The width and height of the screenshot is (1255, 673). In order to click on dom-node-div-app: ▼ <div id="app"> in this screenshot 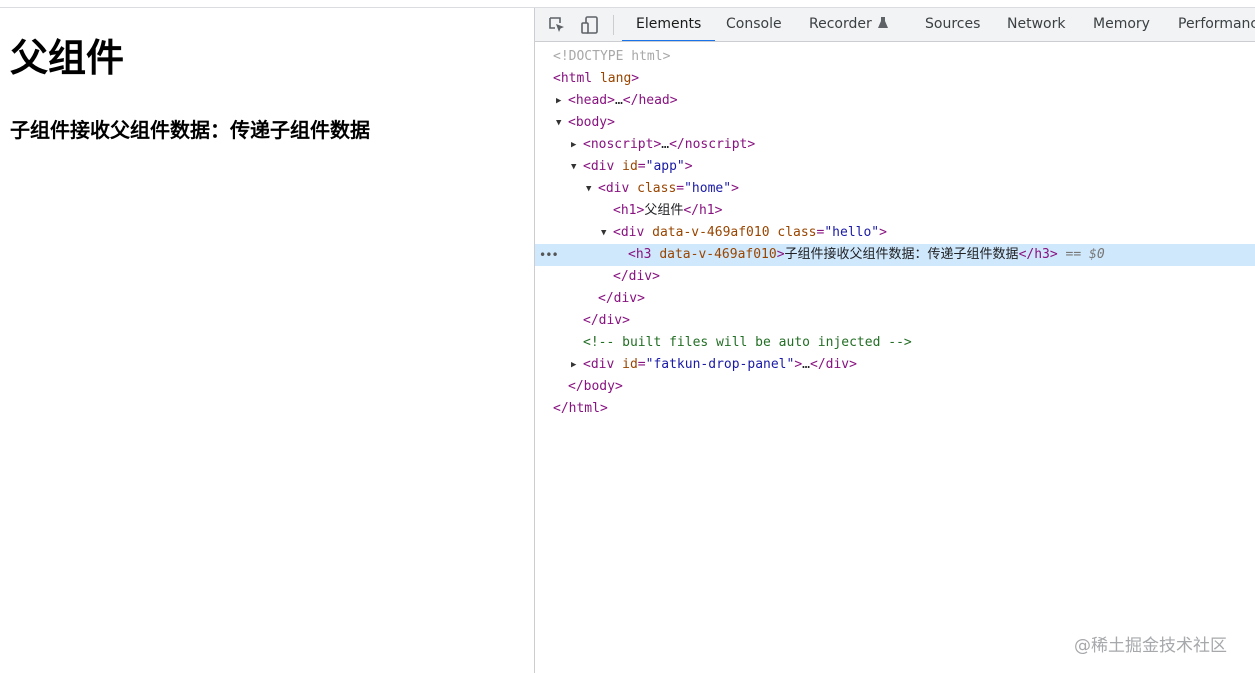, I will do `click(895, 167)`.